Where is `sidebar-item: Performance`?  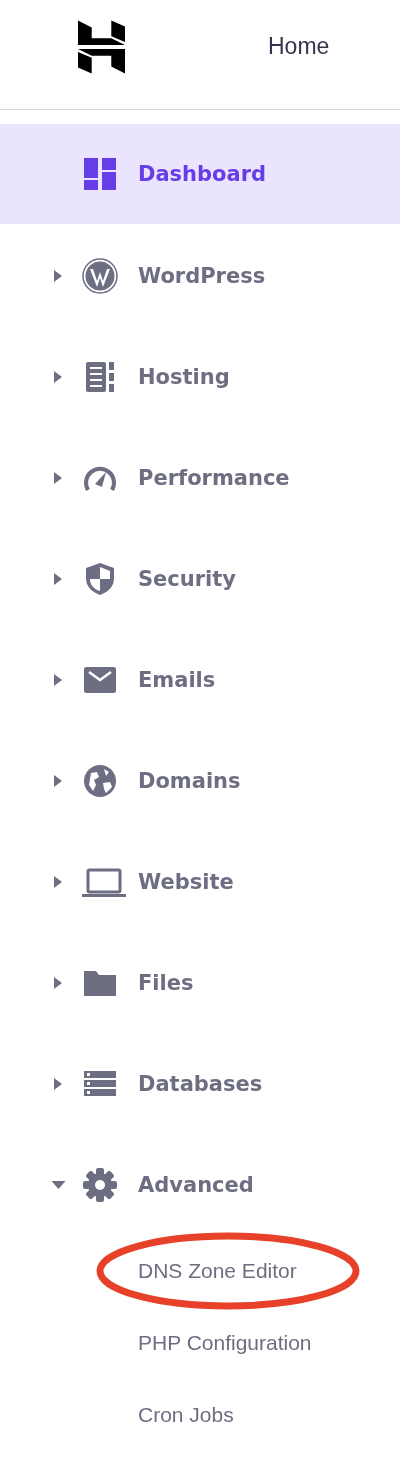
sidebar-item: Performance is located at coordinates (200, 477).